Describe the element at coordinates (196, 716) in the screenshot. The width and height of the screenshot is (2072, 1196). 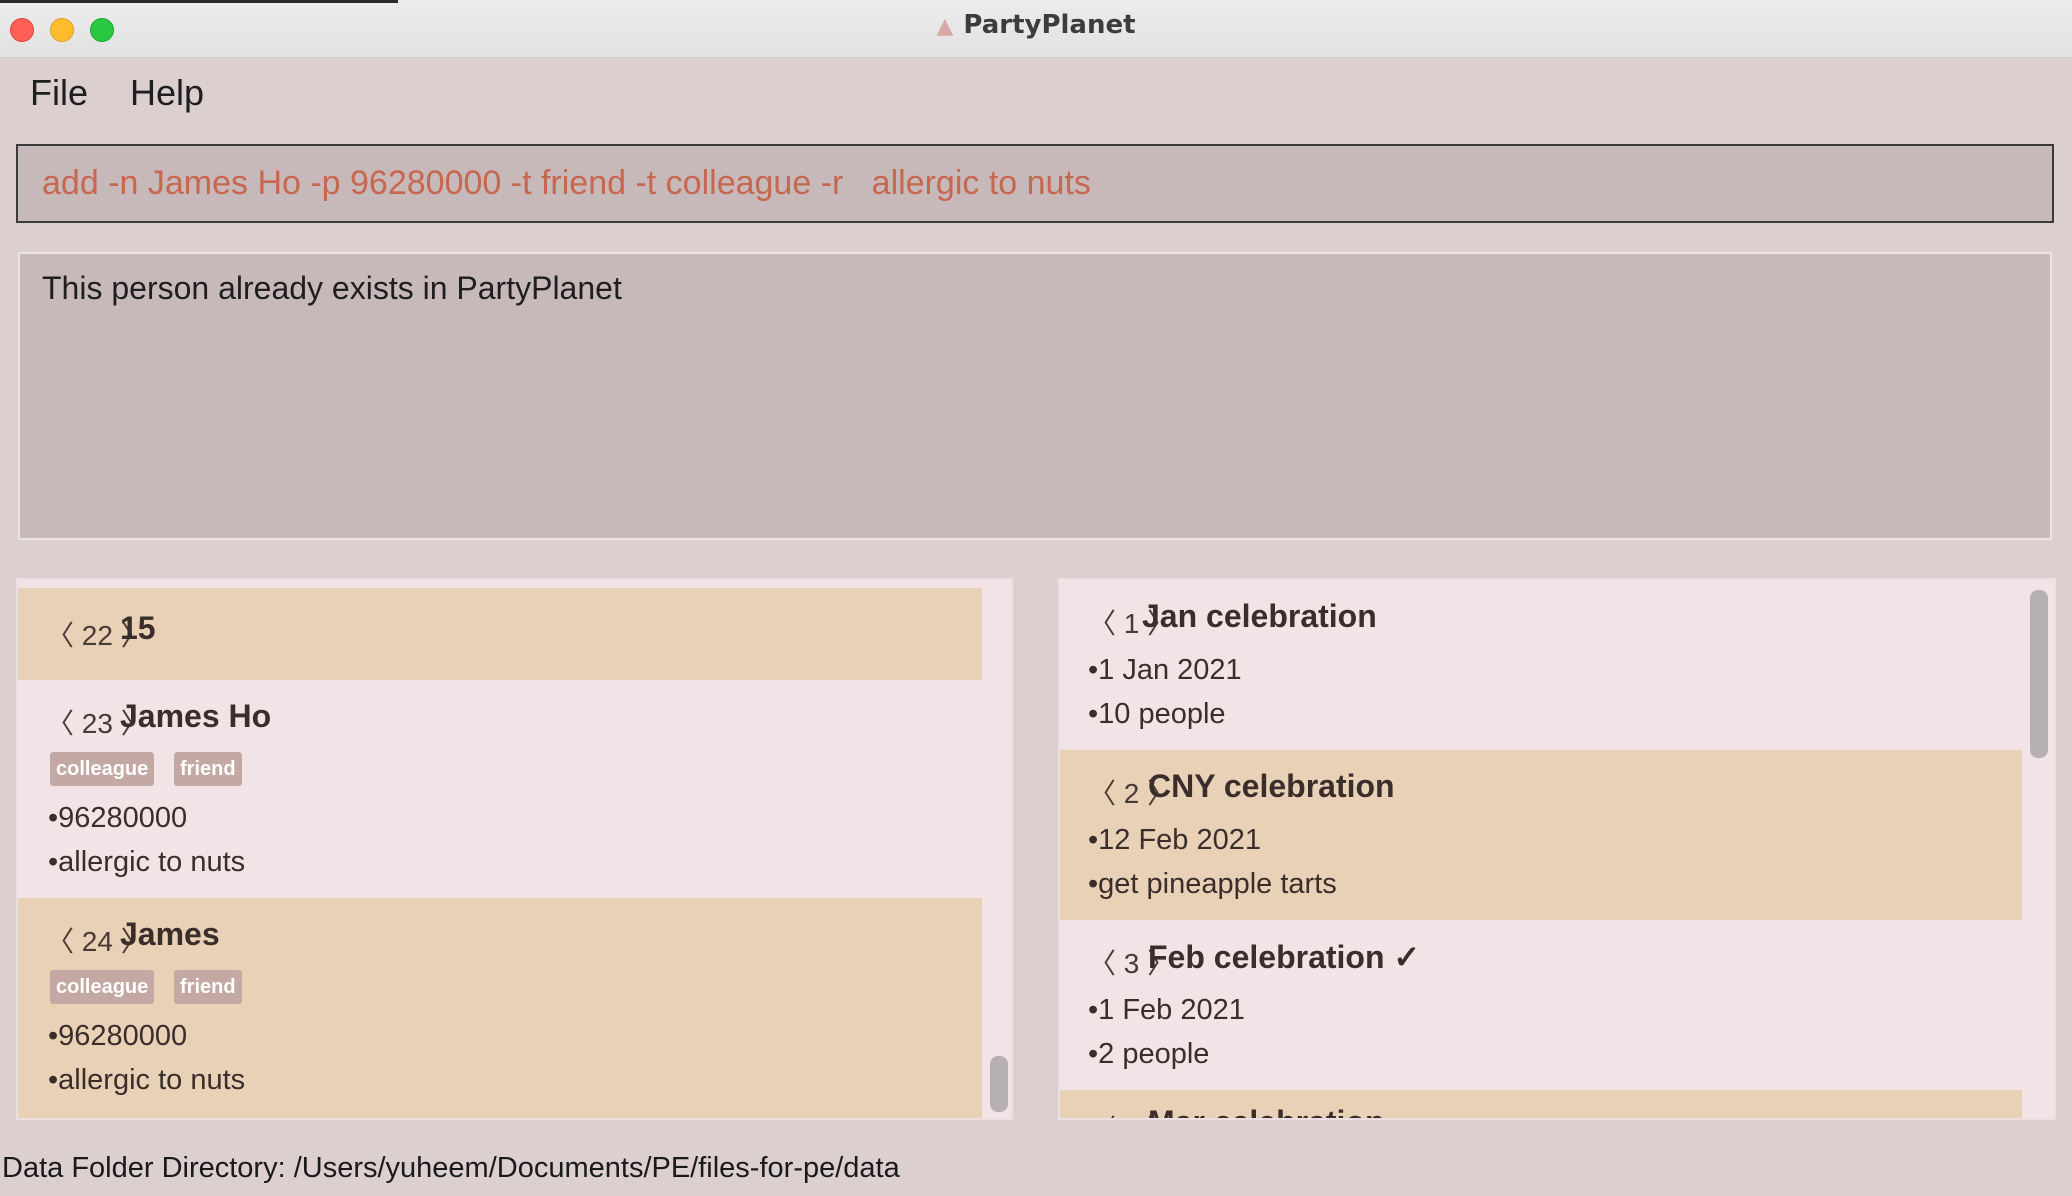
I see `person-name: James Ho` at that location.